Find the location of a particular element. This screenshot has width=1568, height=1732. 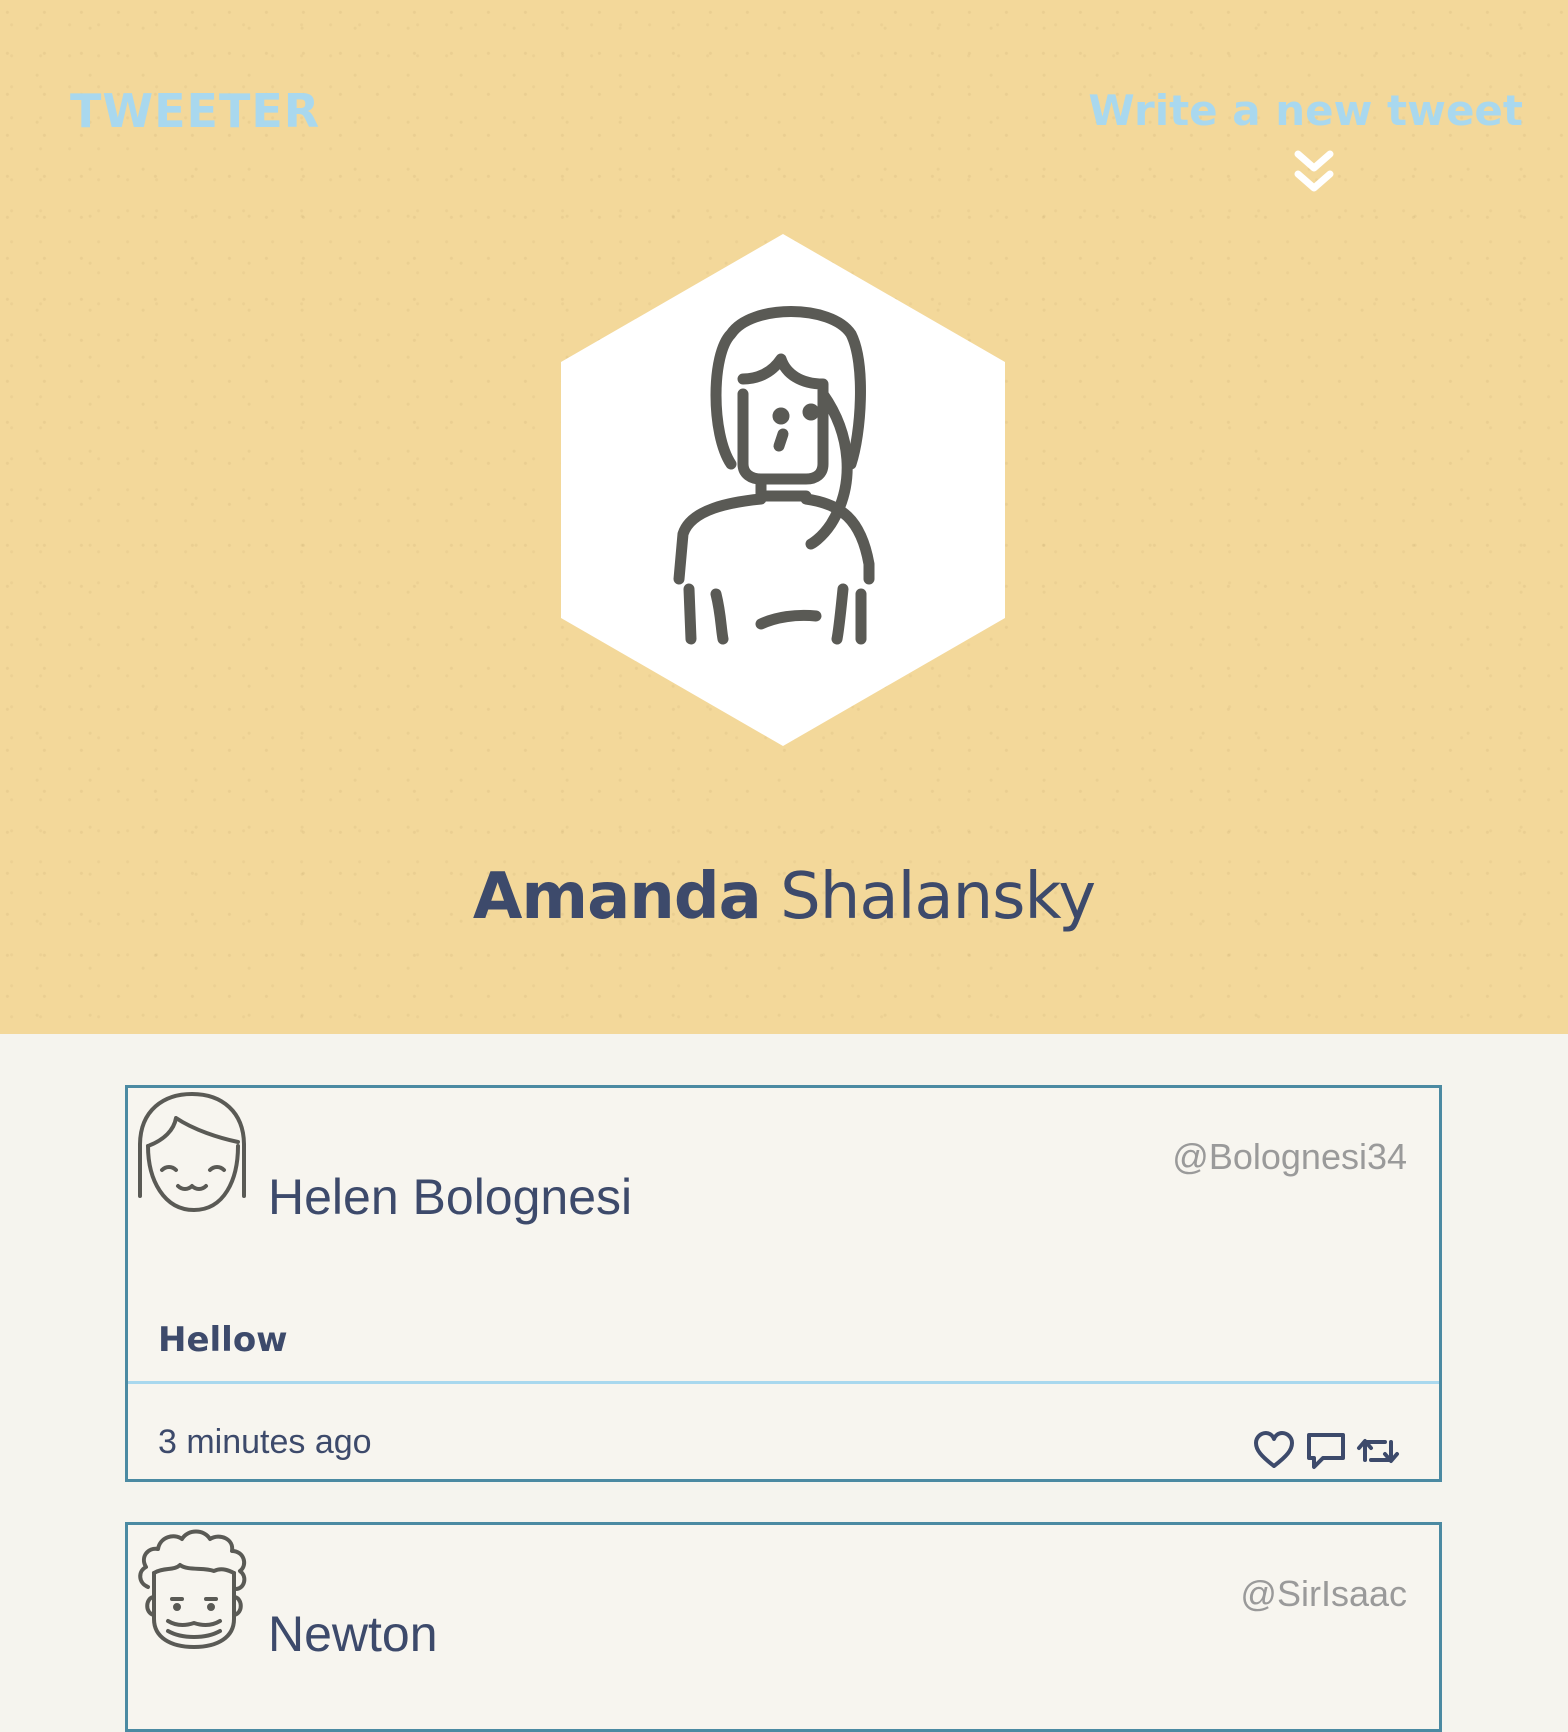

profile-name: Amanda Shalansky is located at coordinates (784, 897).